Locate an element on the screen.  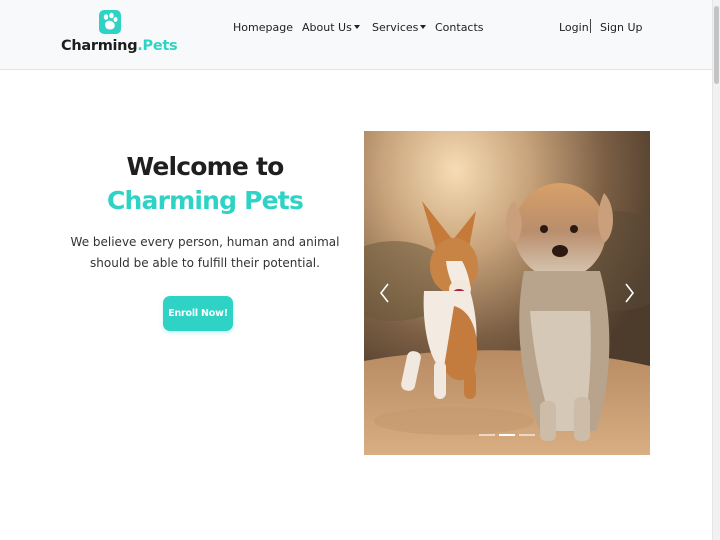
nav-contacts: Contacts is located at coordinates (459, 27).